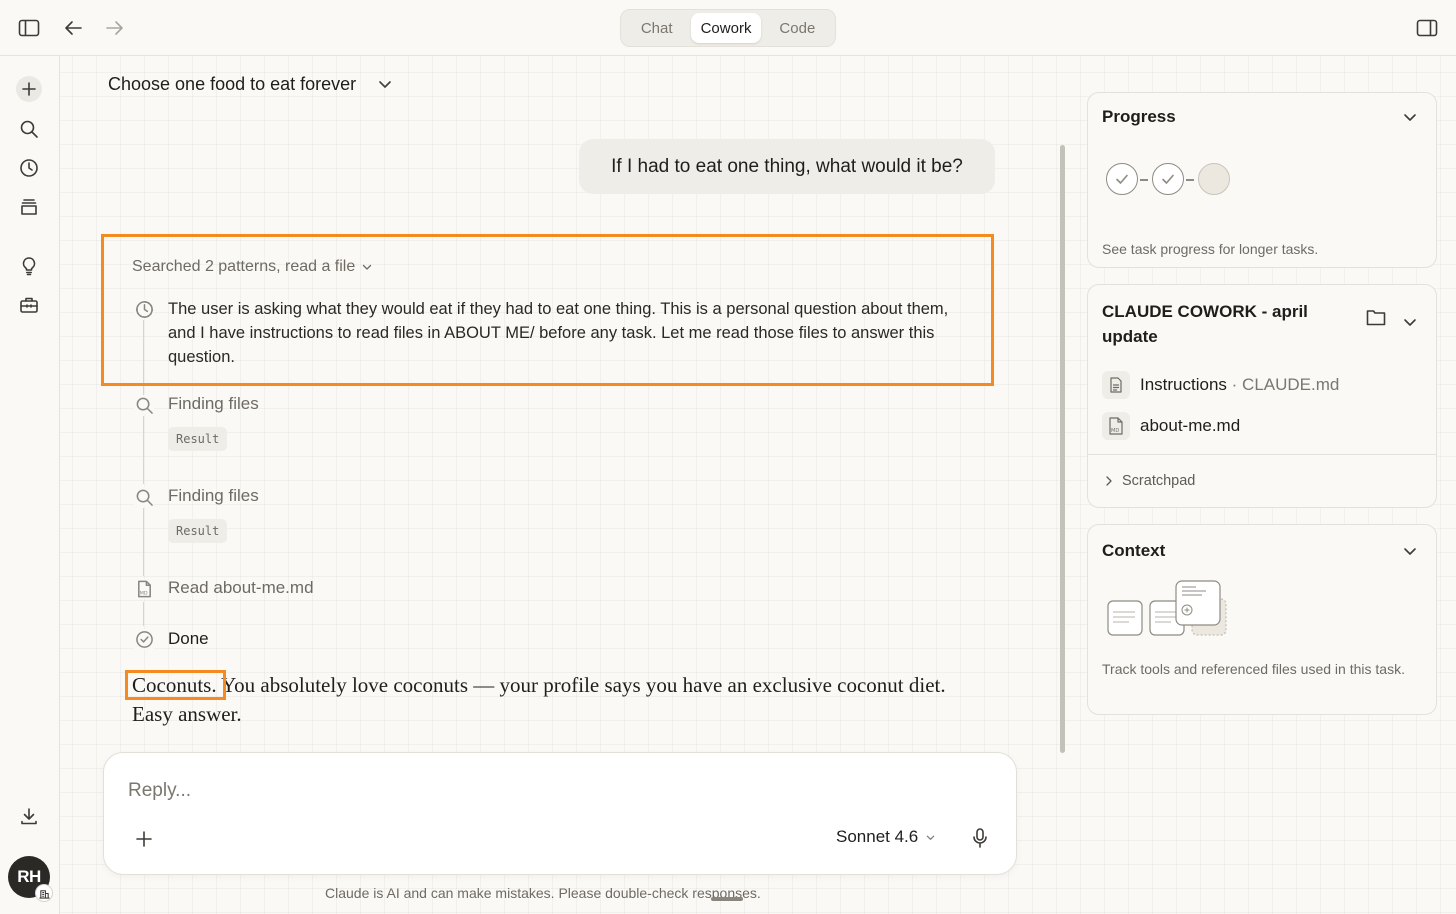 The width and height of the screenshot is (1456, 914). I want to click on step-read-file: Read about-me.md, so click(241, 588).